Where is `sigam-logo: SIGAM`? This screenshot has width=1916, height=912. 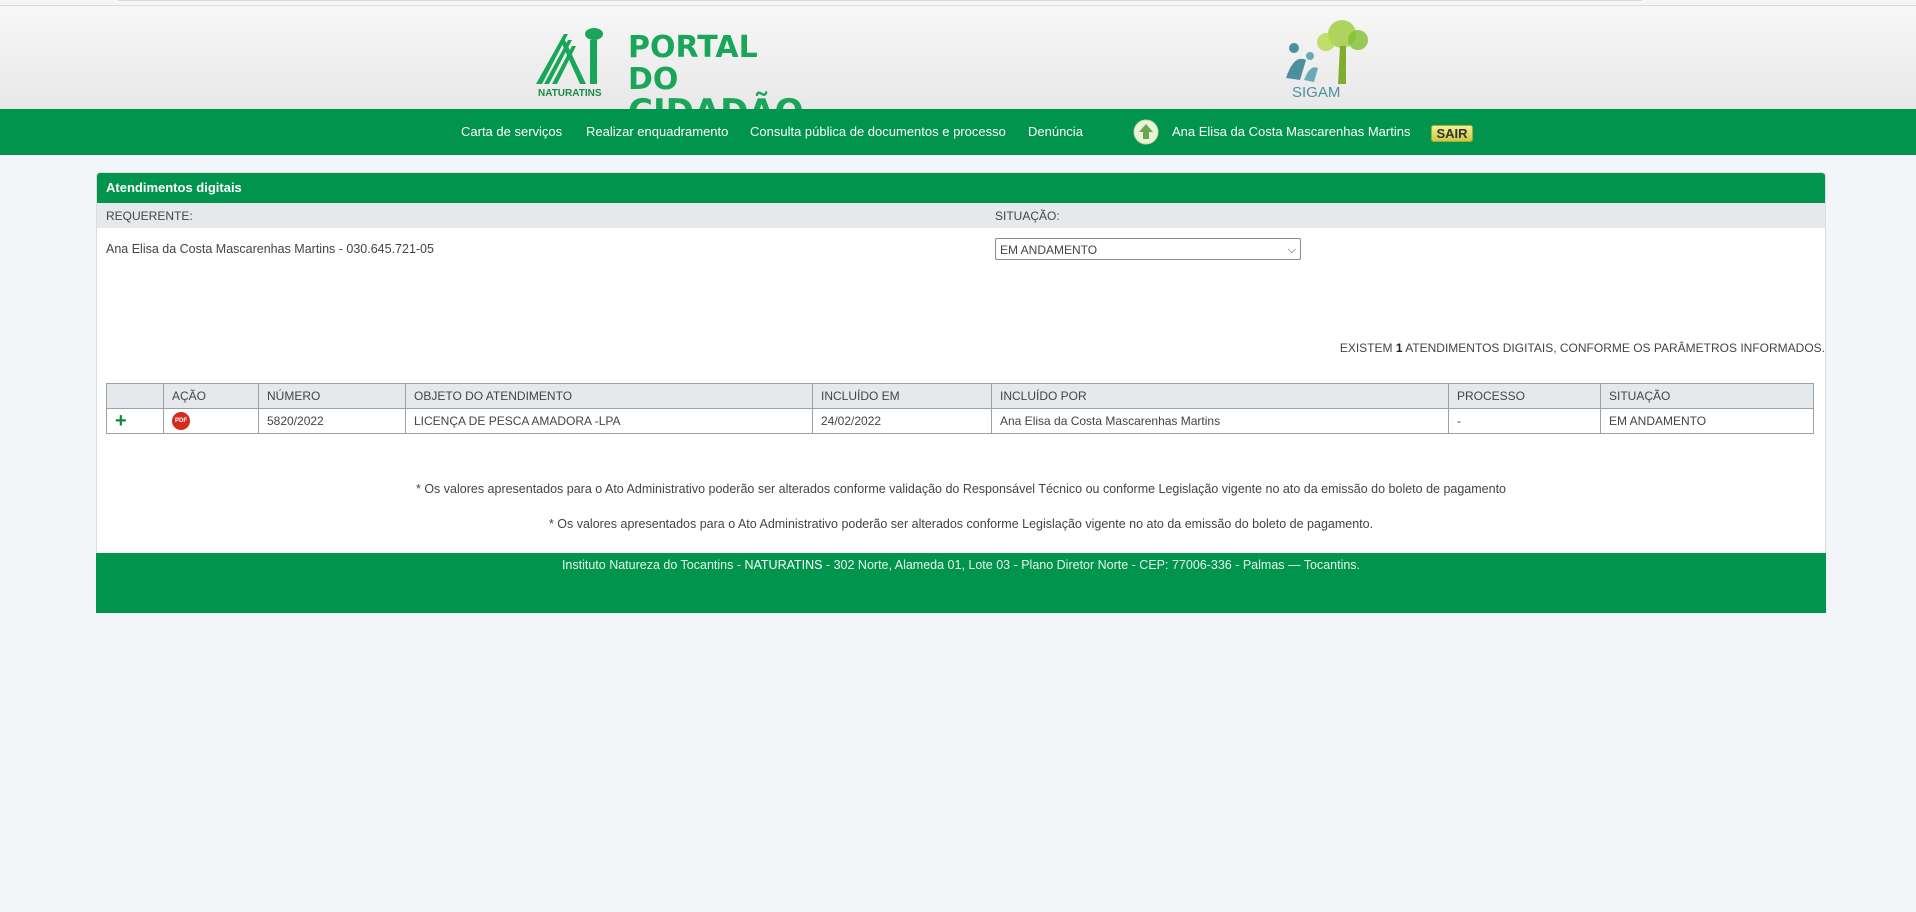 sigam-logo: SIGAM is located at coordinates (1331, 63).